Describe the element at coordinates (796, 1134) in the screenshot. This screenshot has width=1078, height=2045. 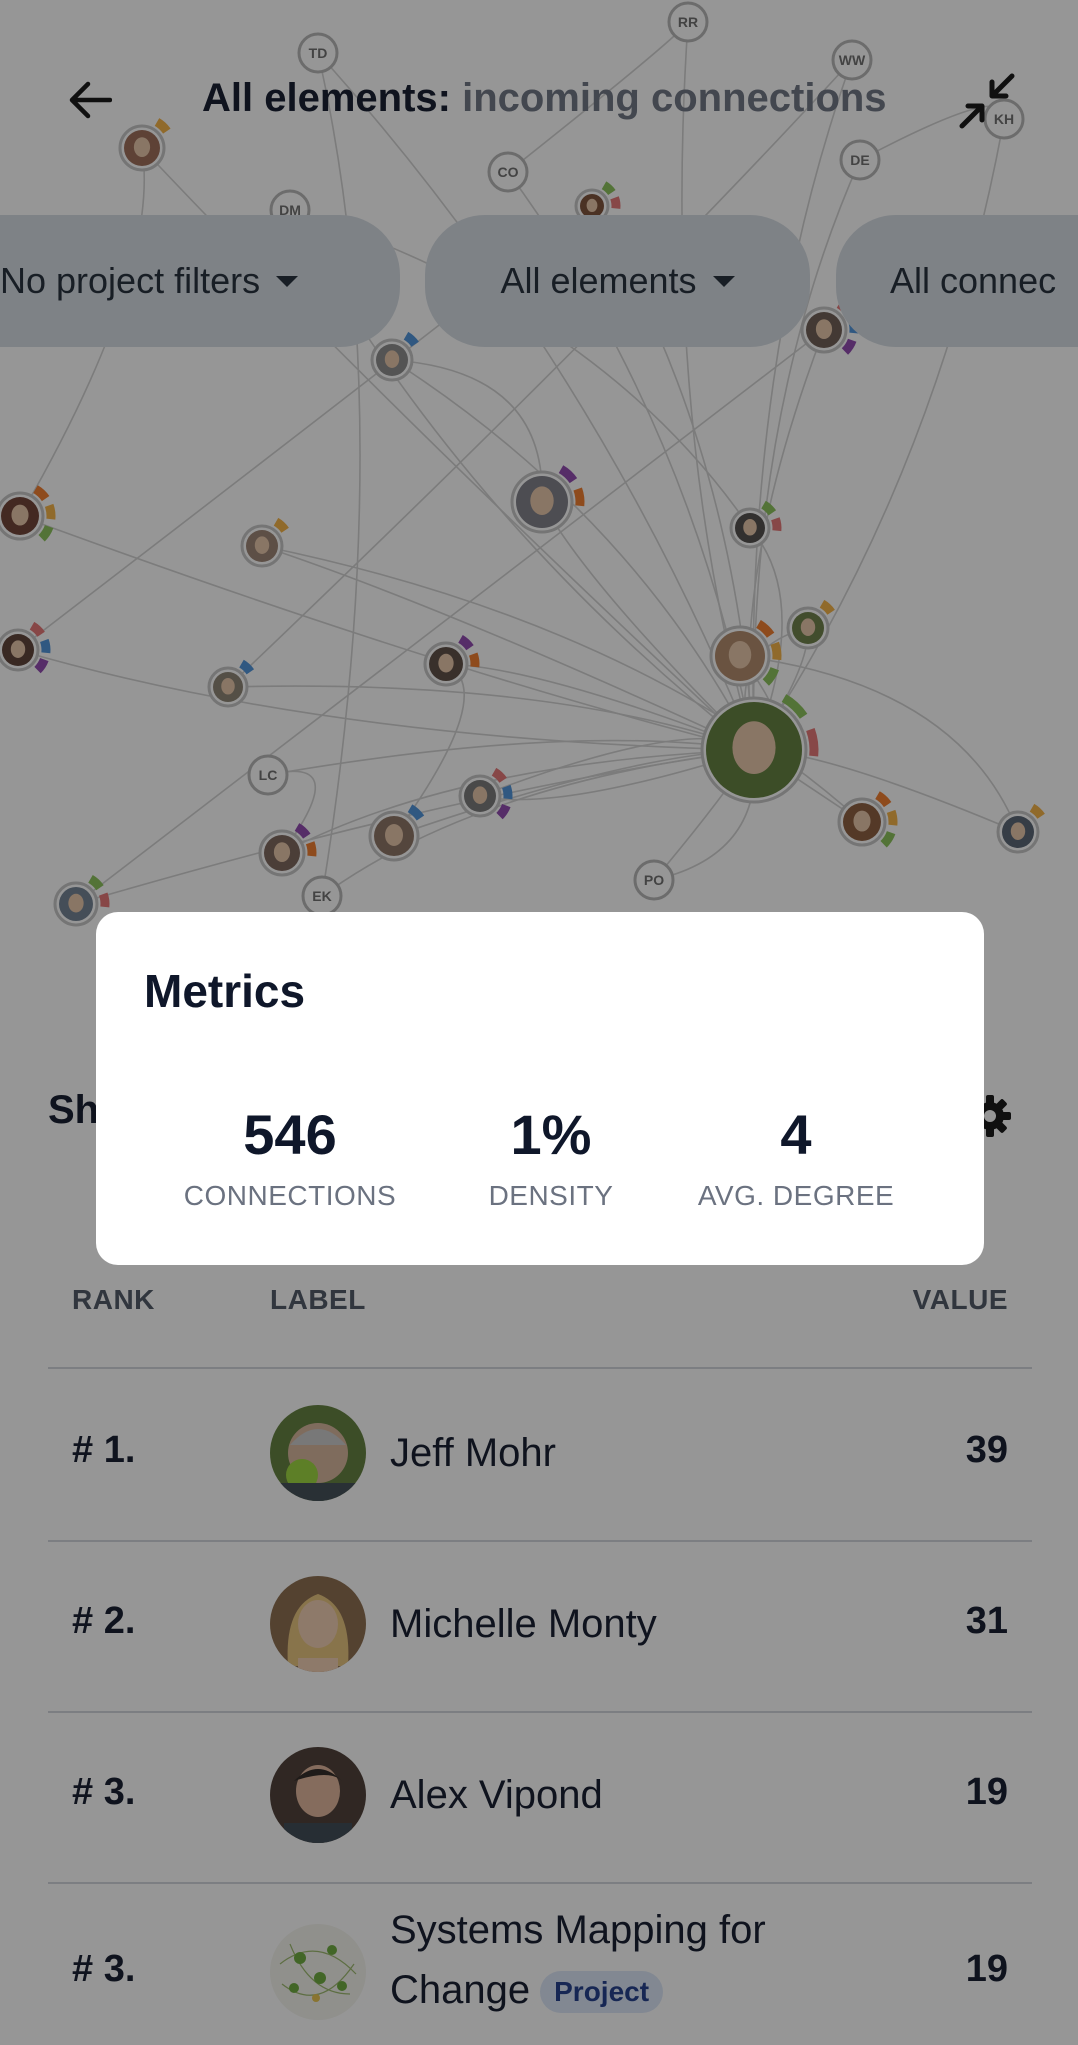
I see `metric-avg-degree-value: 4` at that location.